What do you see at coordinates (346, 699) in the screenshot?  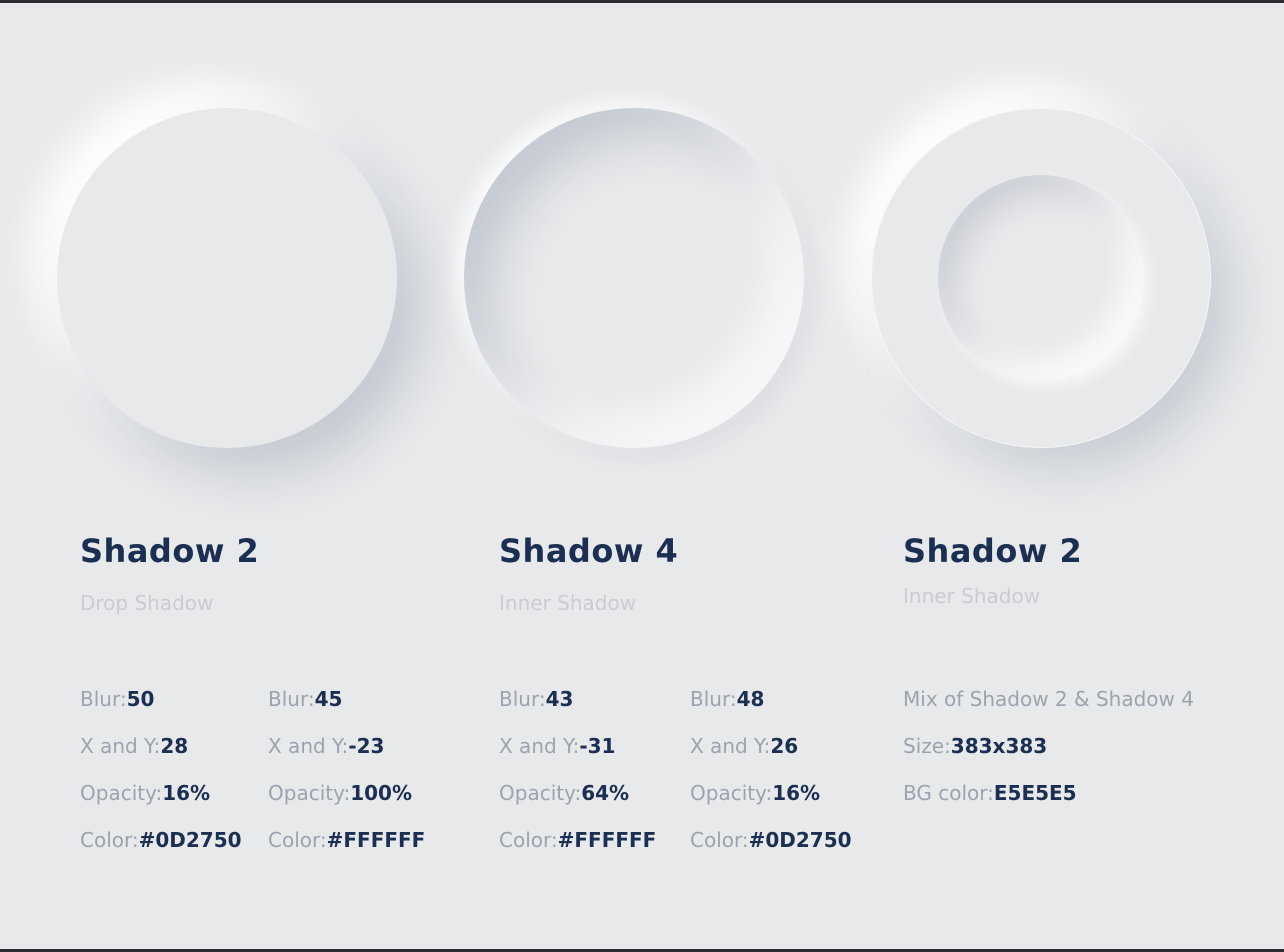 I see `spec-row: Blur:45` at bounding box center [346, 699].